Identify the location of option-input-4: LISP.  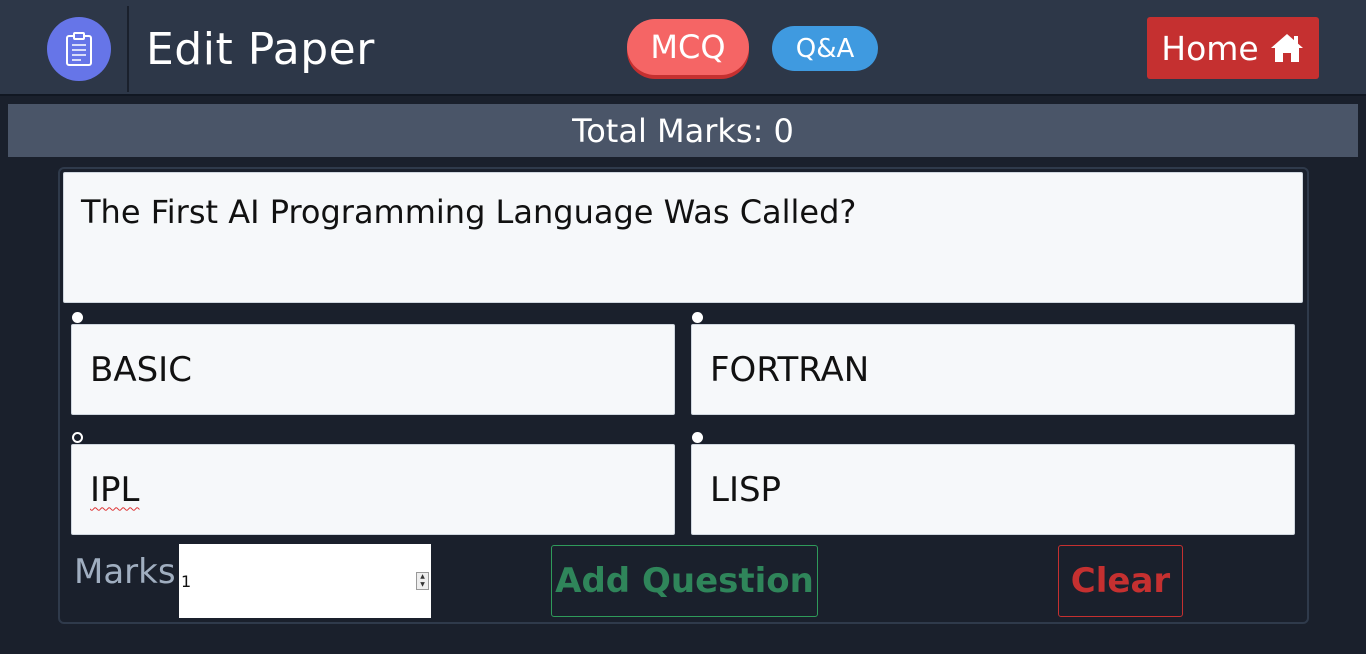
(993, 489).